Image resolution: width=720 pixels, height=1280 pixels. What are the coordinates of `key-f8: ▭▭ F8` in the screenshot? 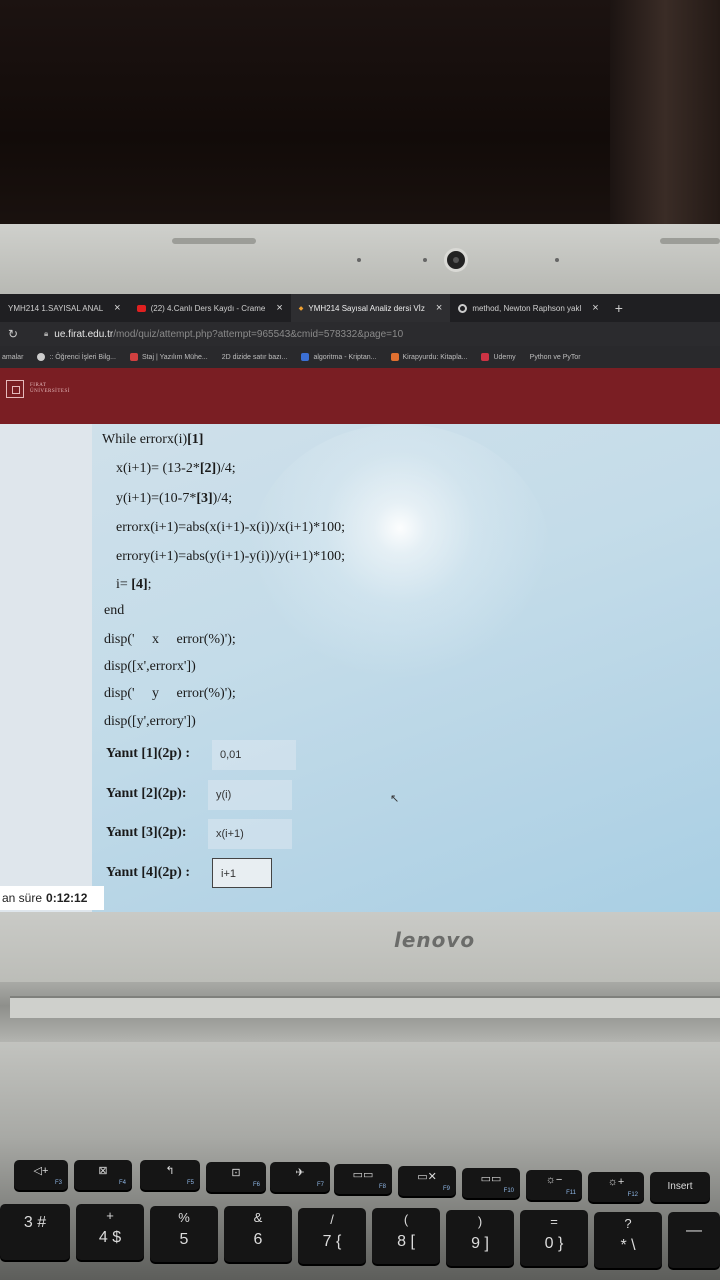 It's located at (363, 1179).